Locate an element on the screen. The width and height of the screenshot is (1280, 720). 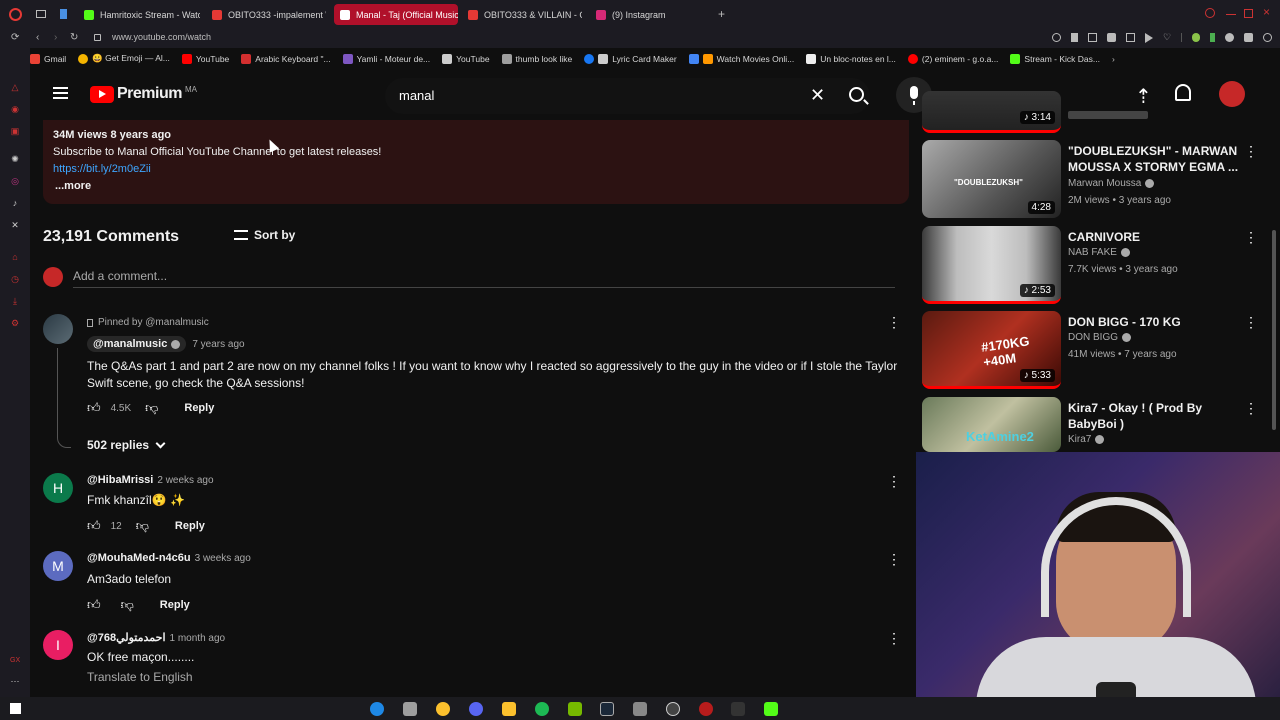
tab-1: OBITO333 -impalement \ is located at coordinates (266, 14).